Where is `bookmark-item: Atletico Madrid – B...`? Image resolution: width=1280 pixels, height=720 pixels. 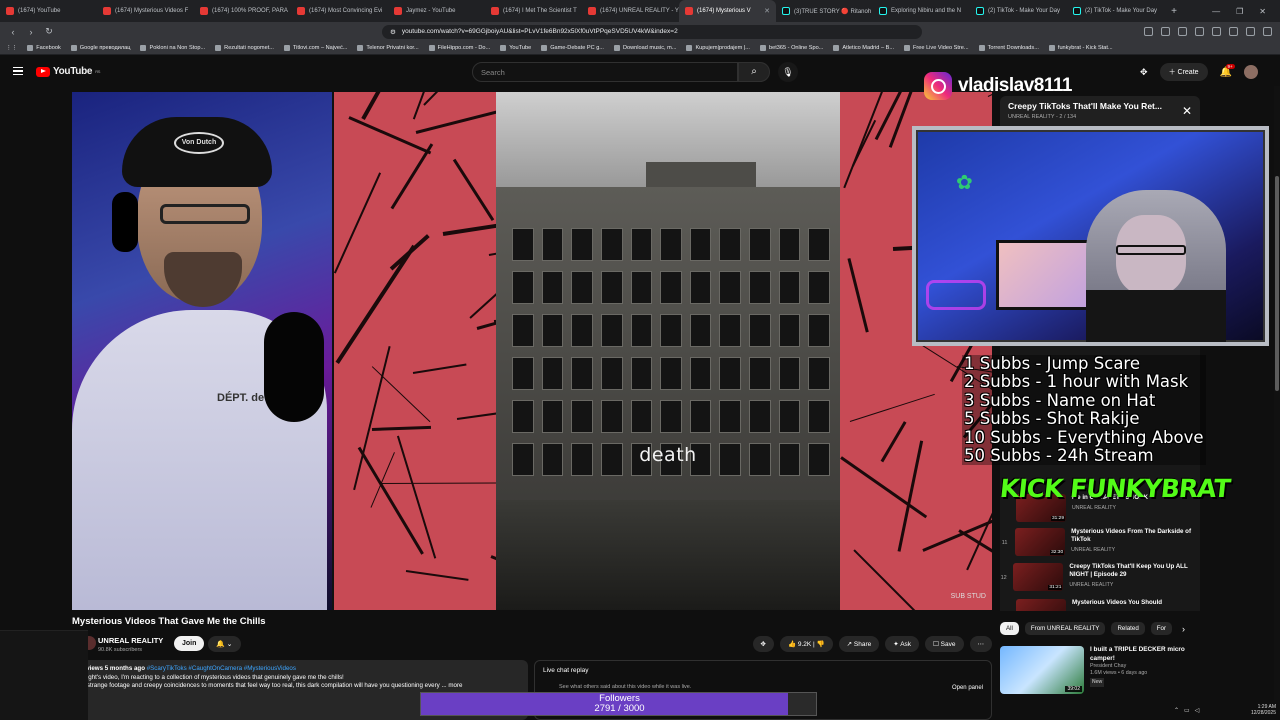
bookmark-item: Atletico Madrid – B... is located at coordinates (863, 47).